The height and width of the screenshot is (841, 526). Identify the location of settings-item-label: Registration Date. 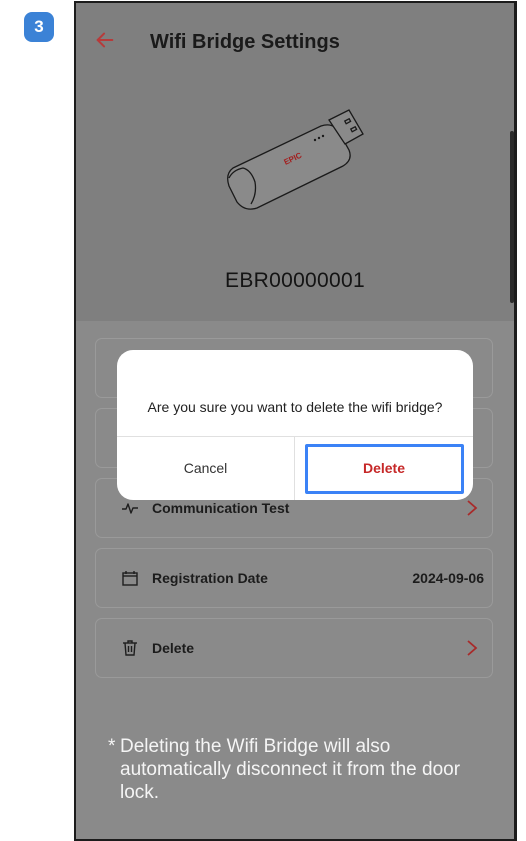
(210, 578).